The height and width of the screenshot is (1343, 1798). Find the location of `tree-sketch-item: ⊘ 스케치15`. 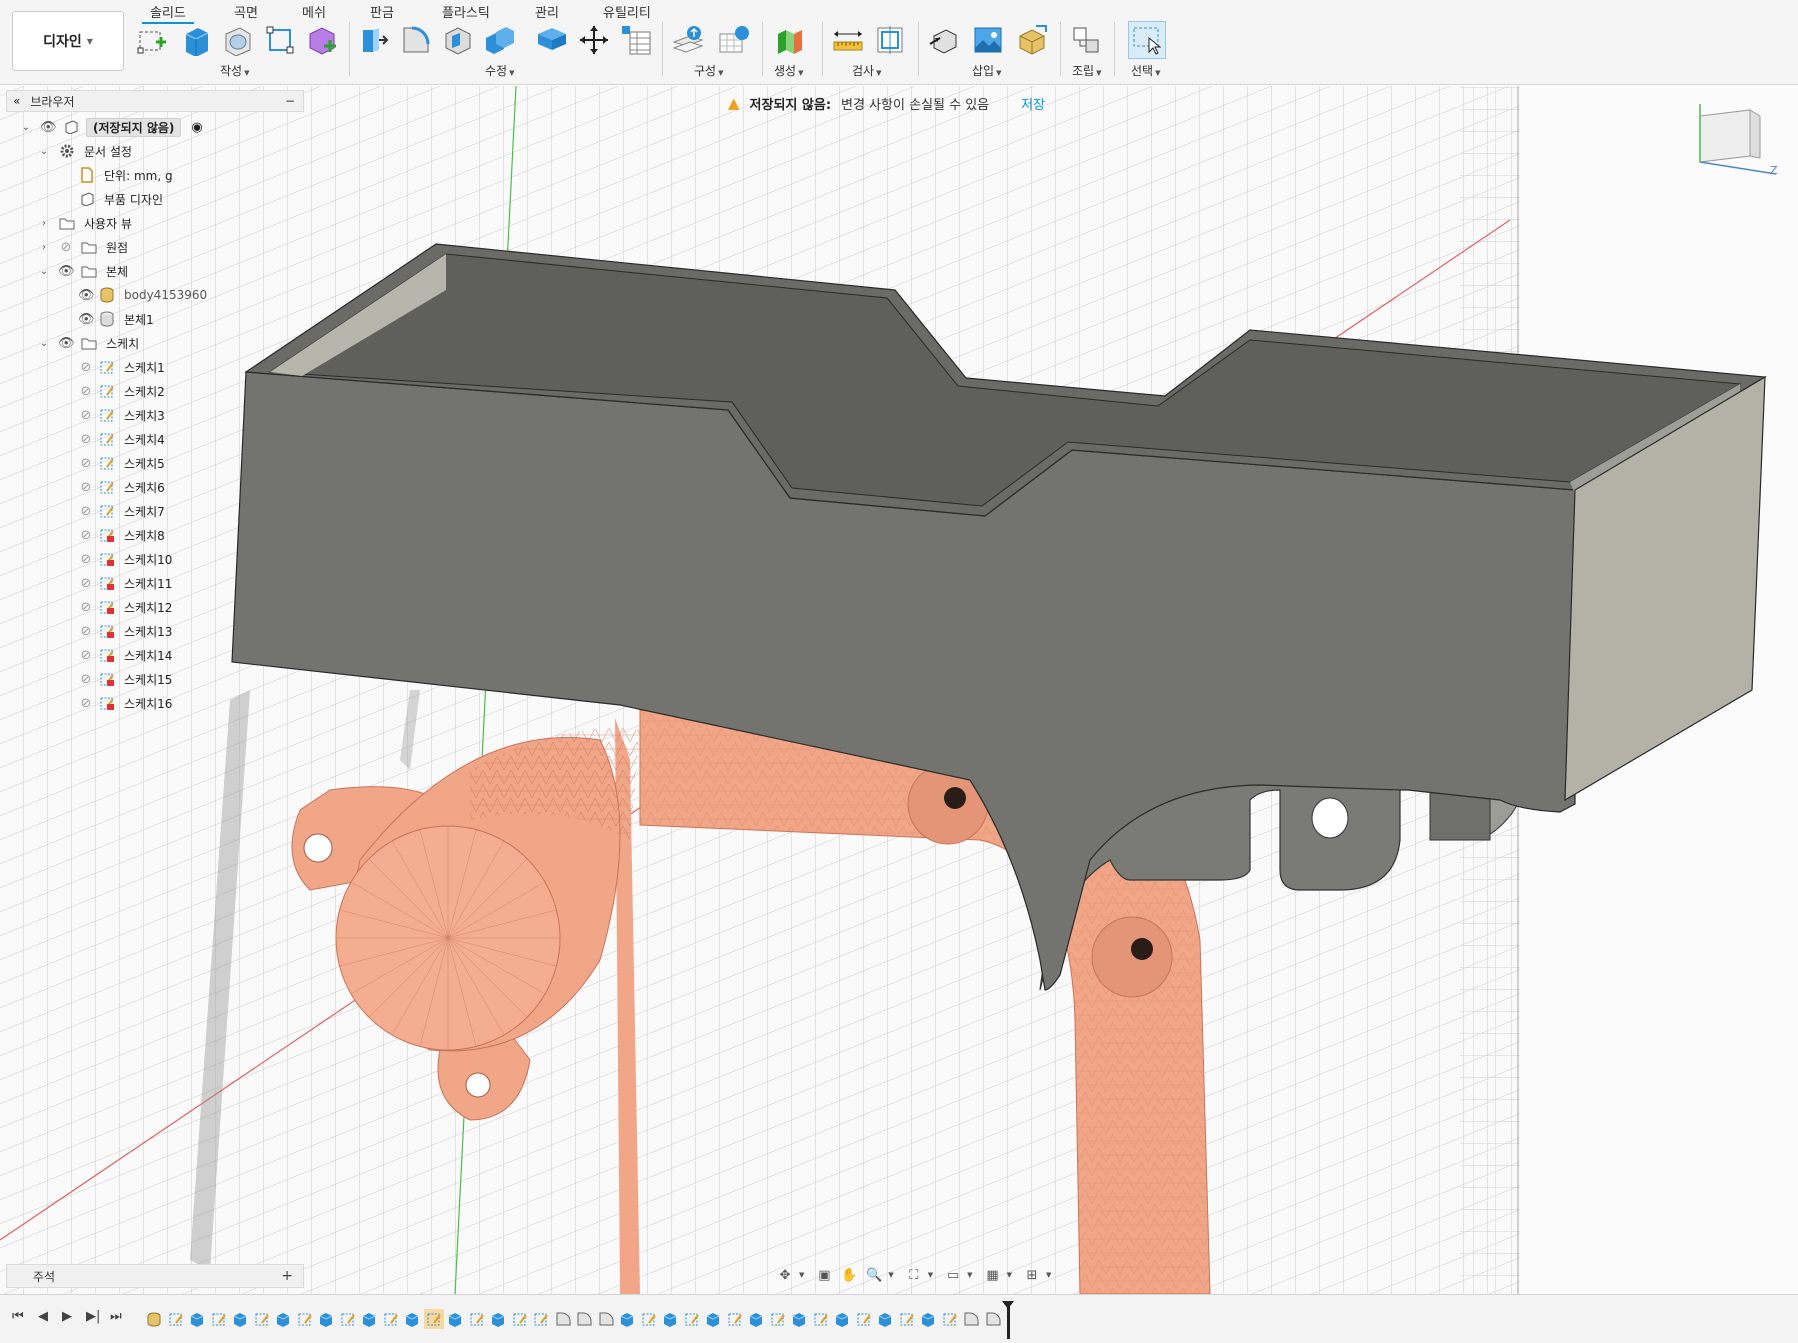

tree-sketch-item: ⊘ 스케치15 is located at coordinates (126, 679).